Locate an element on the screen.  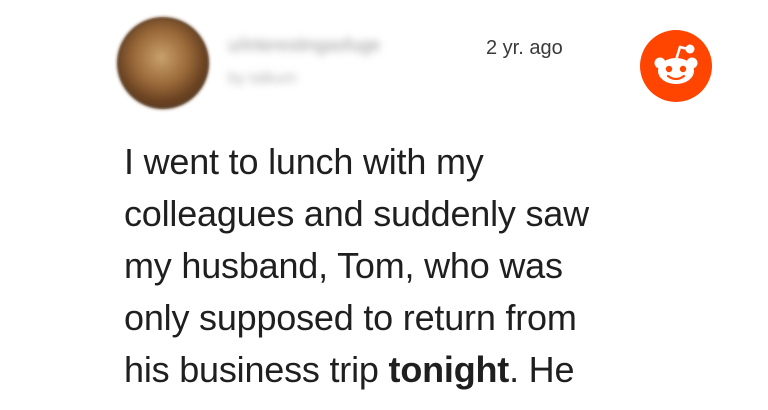
avatar-ring is located at coordinates (163, 63).